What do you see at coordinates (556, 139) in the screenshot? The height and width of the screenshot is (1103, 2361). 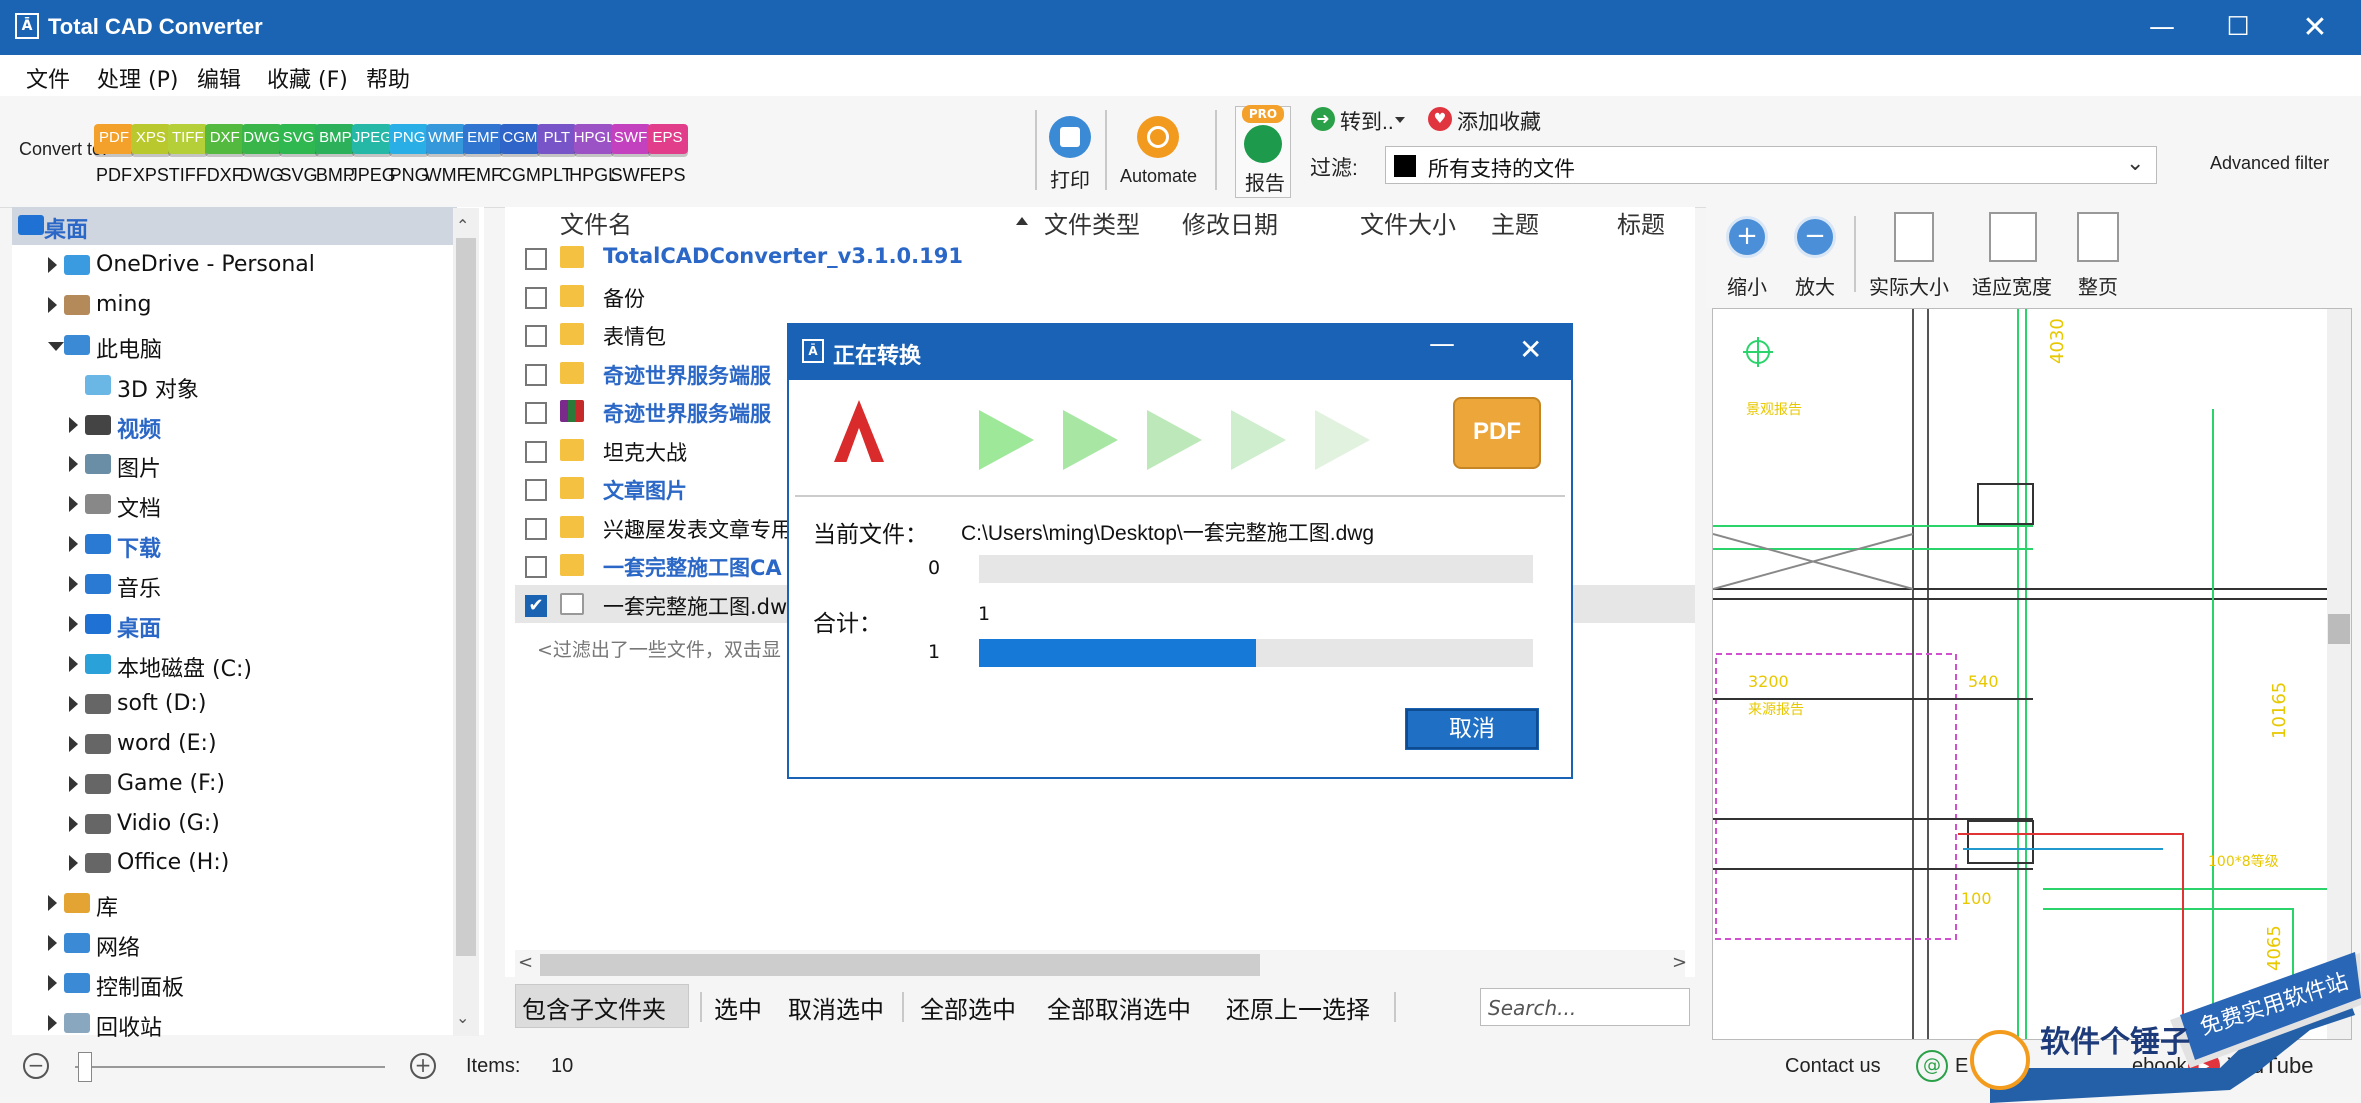 I see `format-plt-icon: PLT` at bounding box center [556, 139].